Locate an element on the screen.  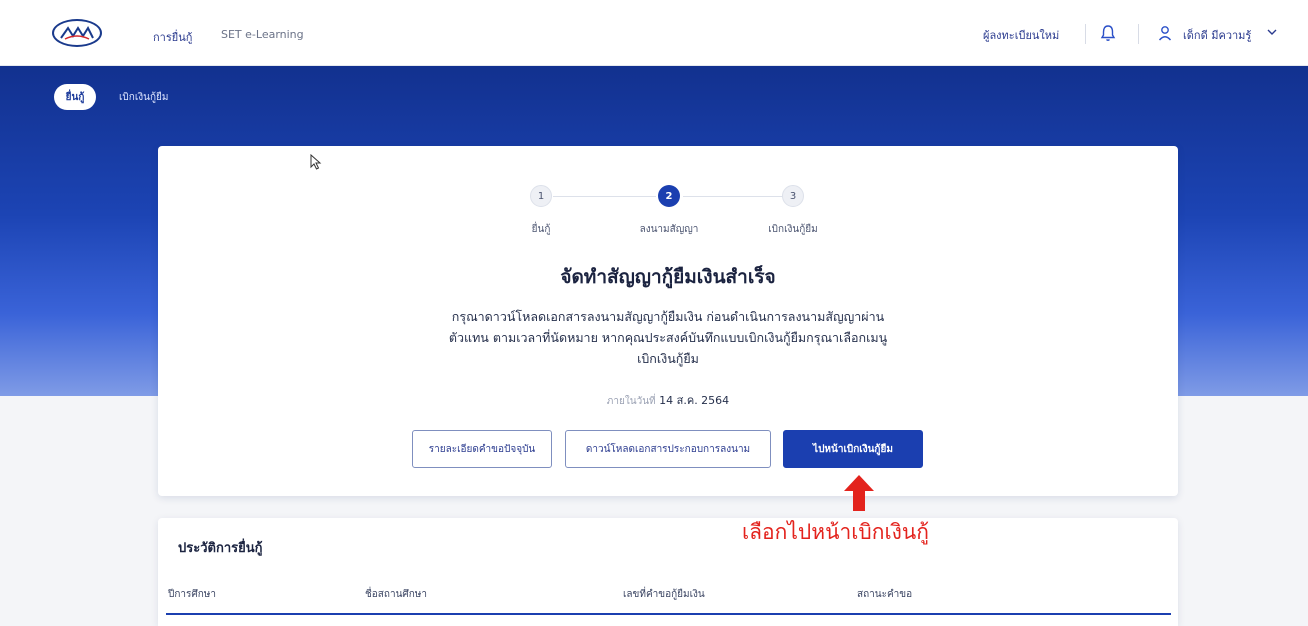
step-1-label: ยื่นกู้ is located at coordinates (541, 229).